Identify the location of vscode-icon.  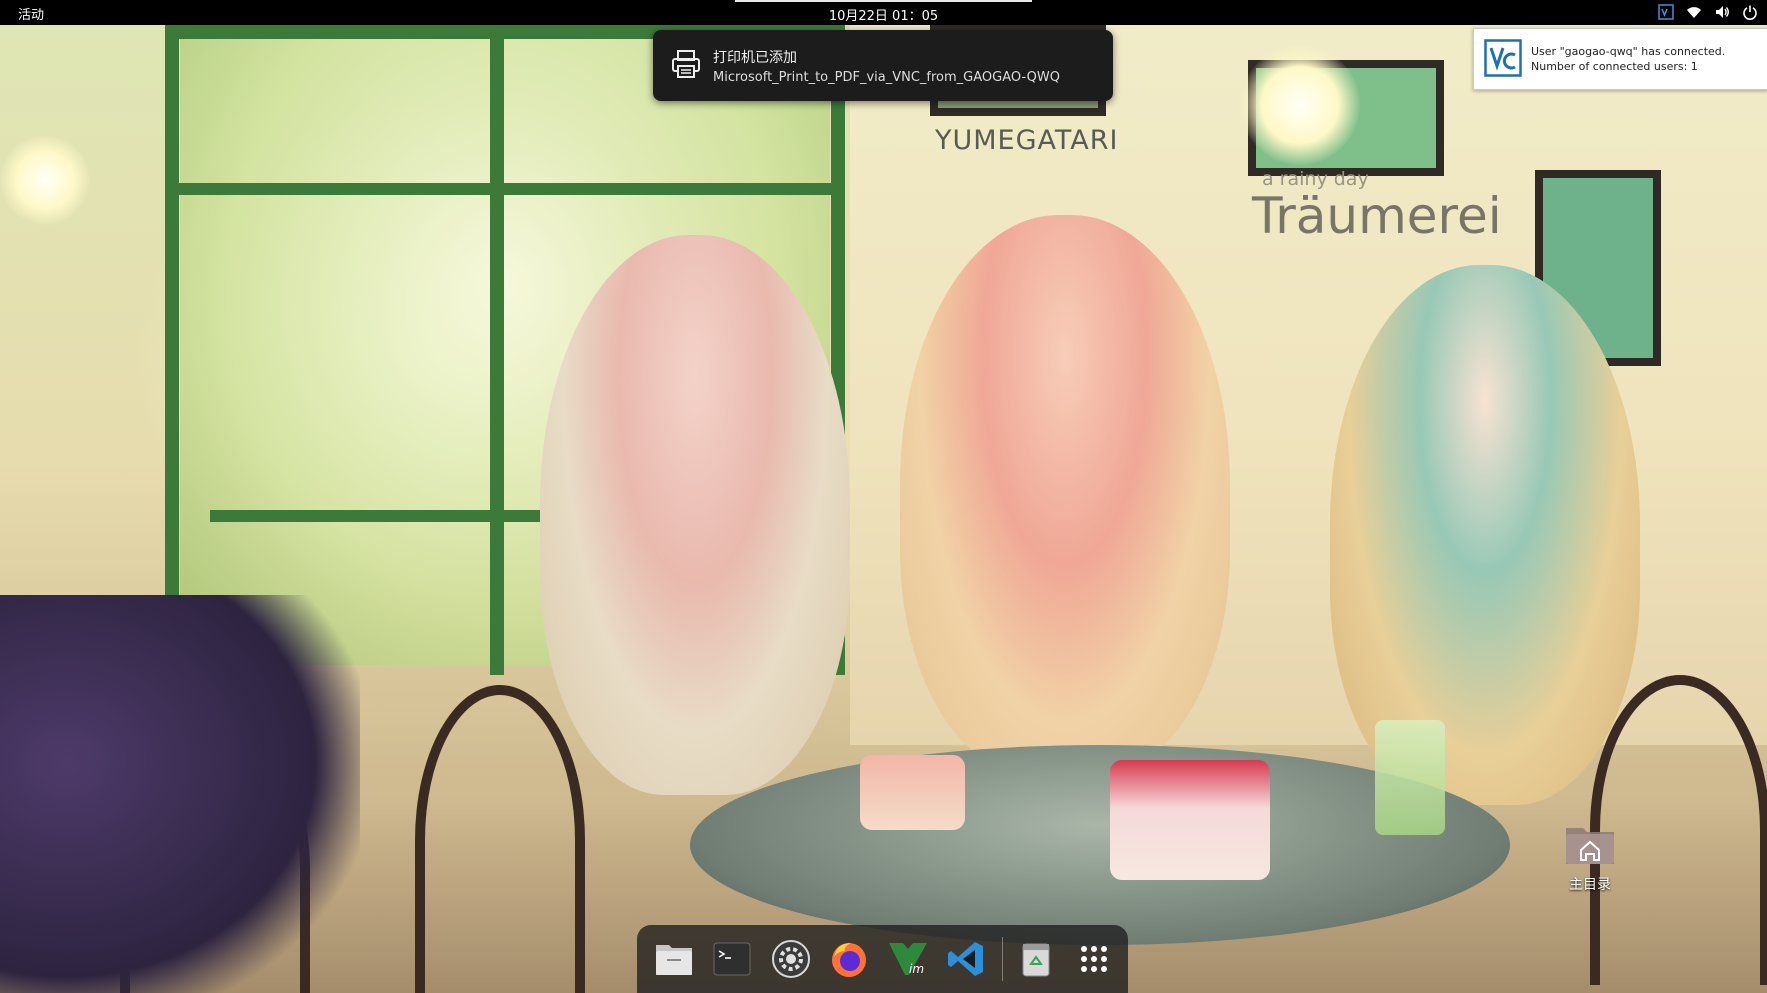
(966, 959).